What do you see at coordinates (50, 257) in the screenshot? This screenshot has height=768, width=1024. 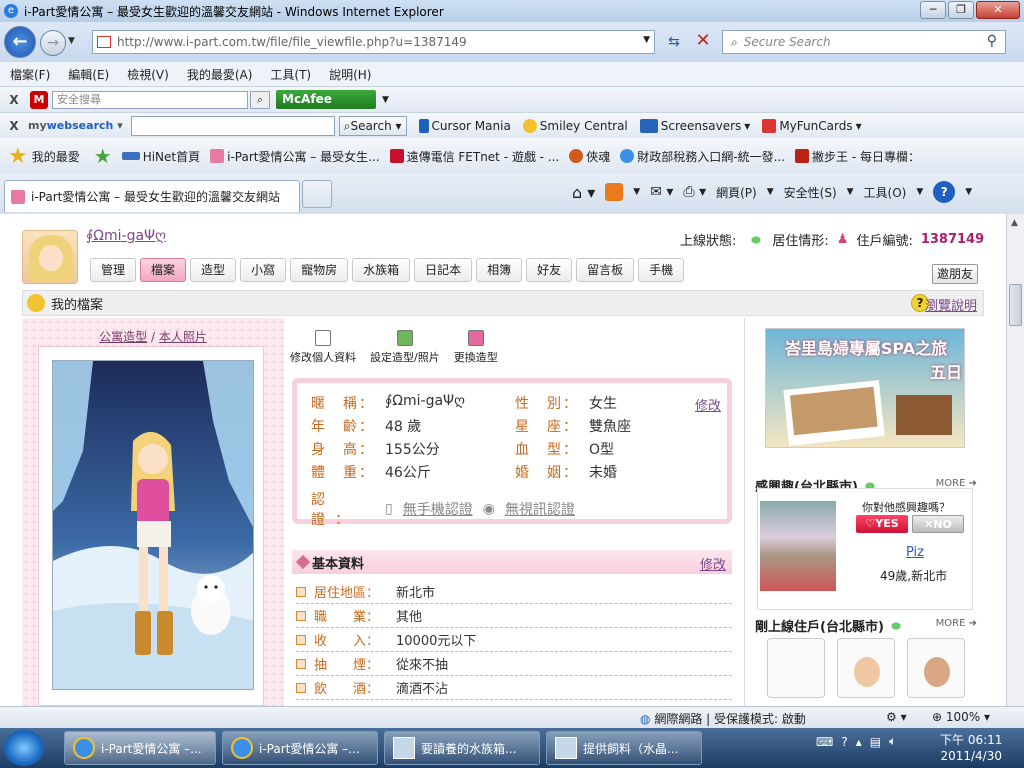 I see `avatar` at bounding box center [50, 257].